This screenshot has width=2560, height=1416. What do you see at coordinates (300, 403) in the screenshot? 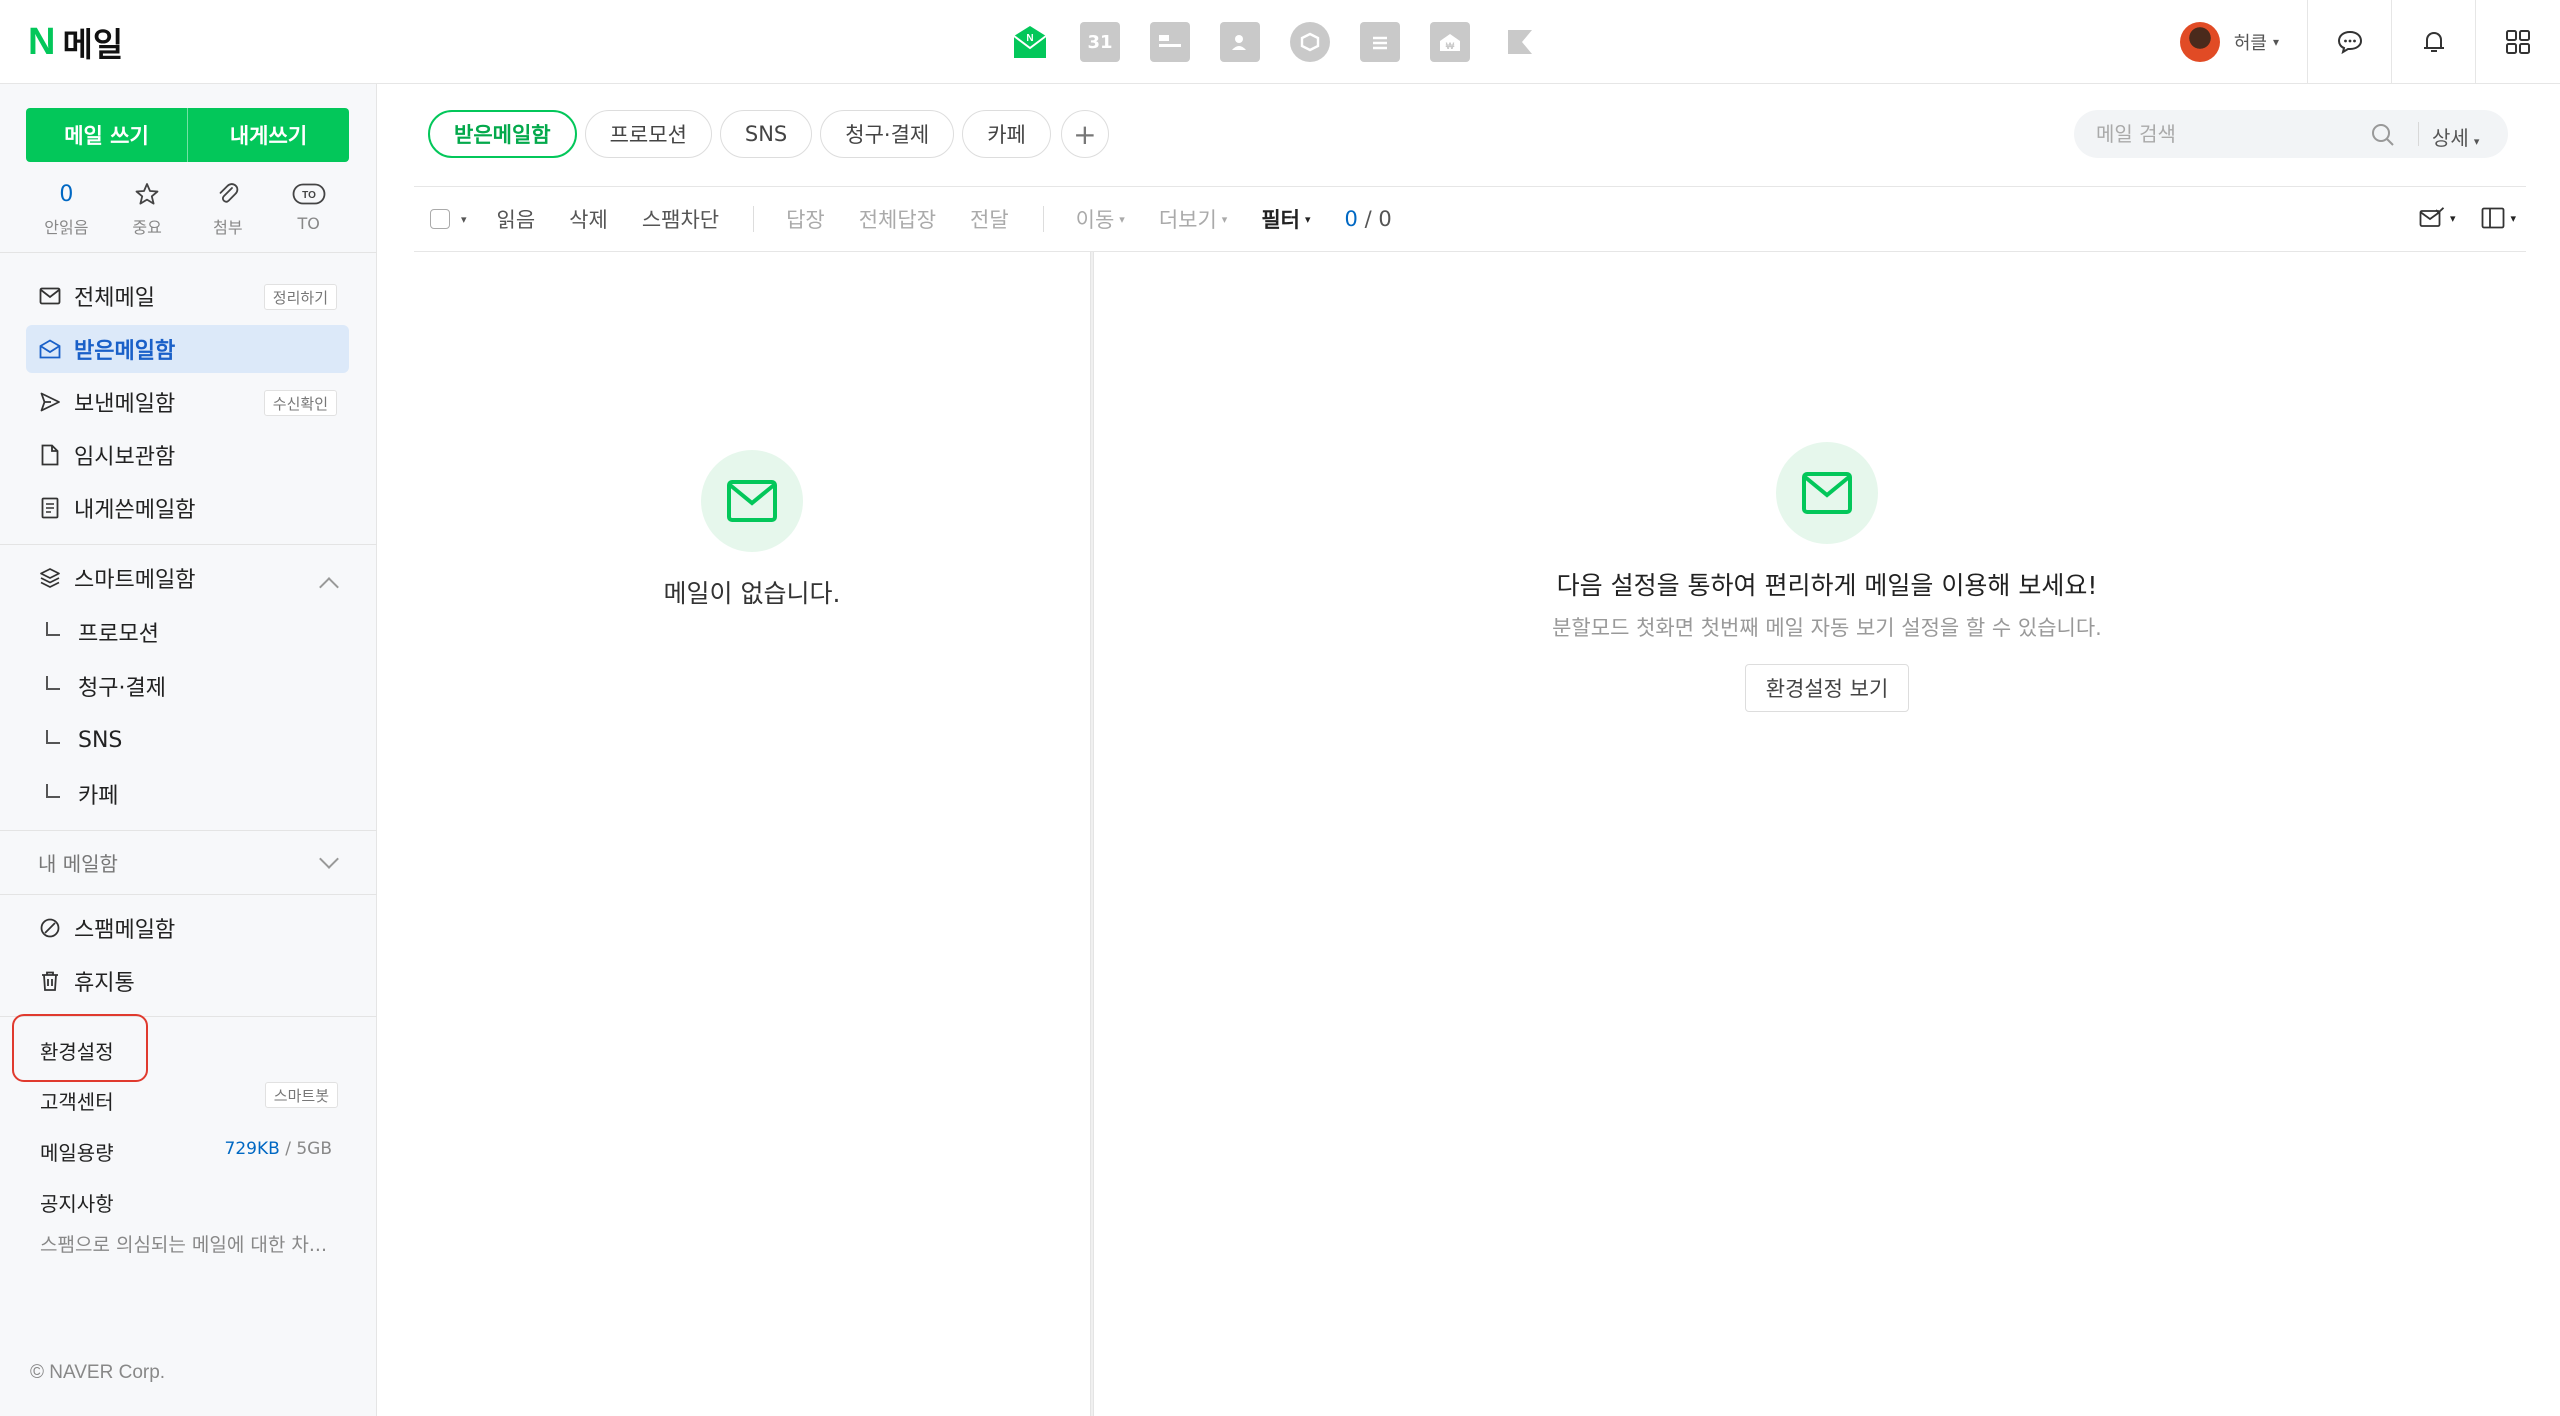
I see `read-receipt-button: 수신확인` at bounding box center [300, 403].